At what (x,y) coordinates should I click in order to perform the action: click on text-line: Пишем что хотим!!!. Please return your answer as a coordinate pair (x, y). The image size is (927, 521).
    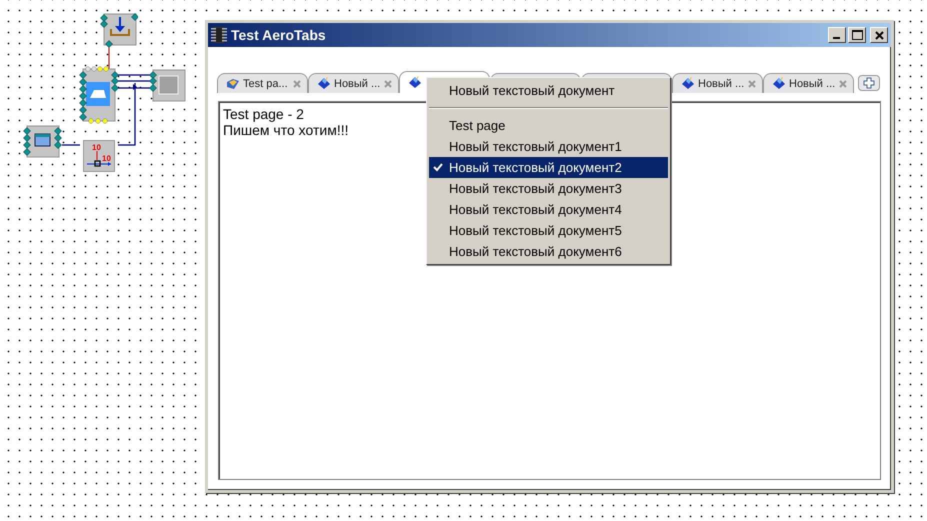
    Looking at the image, I should click on (285, 130).